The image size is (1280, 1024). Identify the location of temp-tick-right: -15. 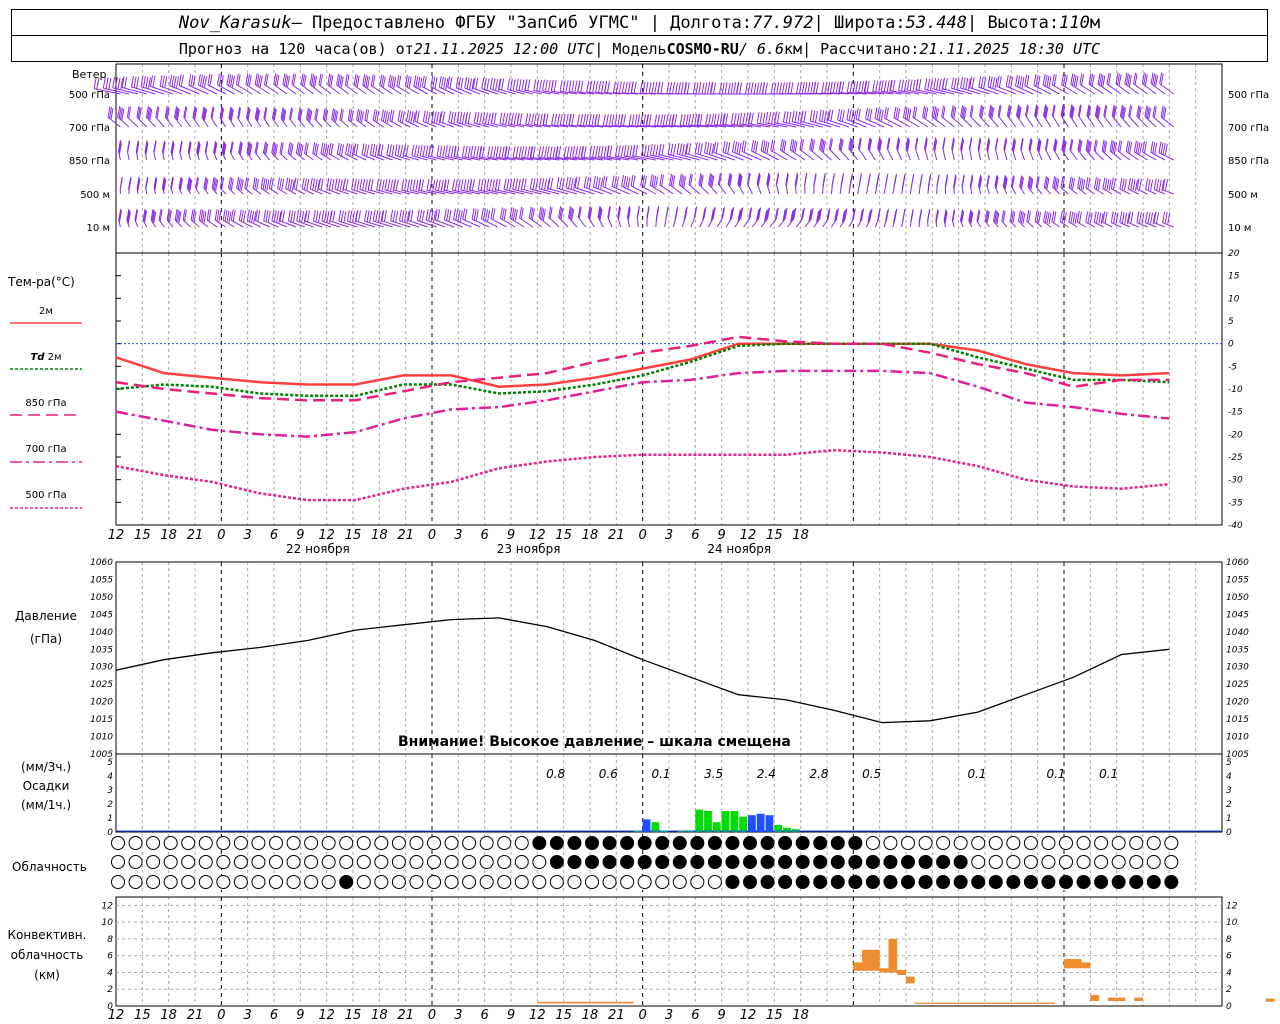
(1235, 413).